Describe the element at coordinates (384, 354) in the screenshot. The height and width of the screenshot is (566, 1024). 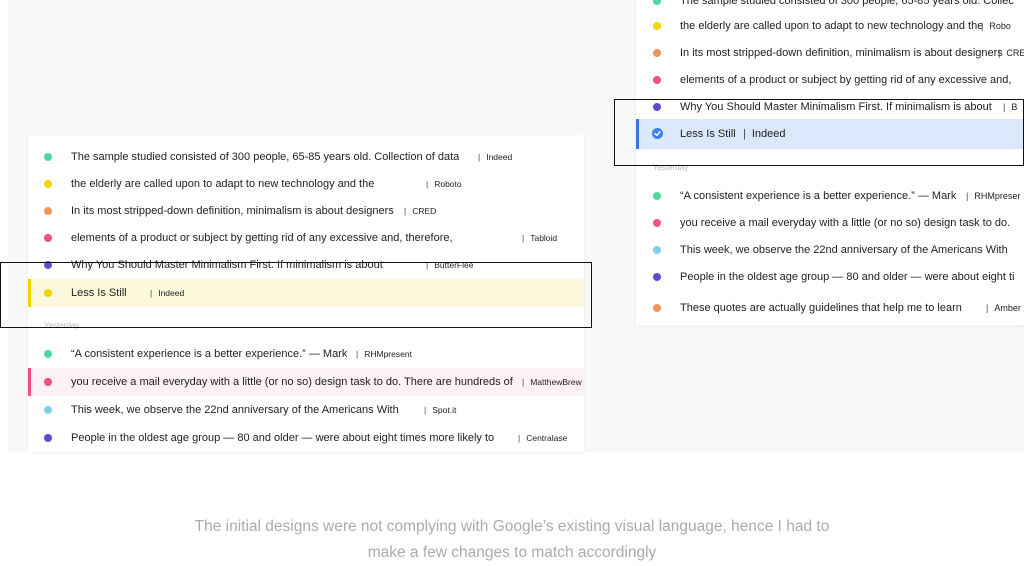
I see `item-source: RHMpresent` at that location.